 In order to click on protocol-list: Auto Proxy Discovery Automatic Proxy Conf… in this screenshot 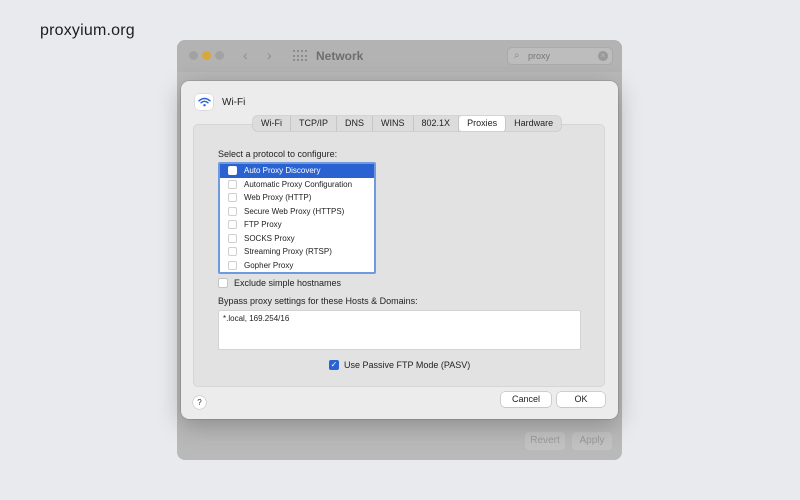, I will do `click(297, 218)`.